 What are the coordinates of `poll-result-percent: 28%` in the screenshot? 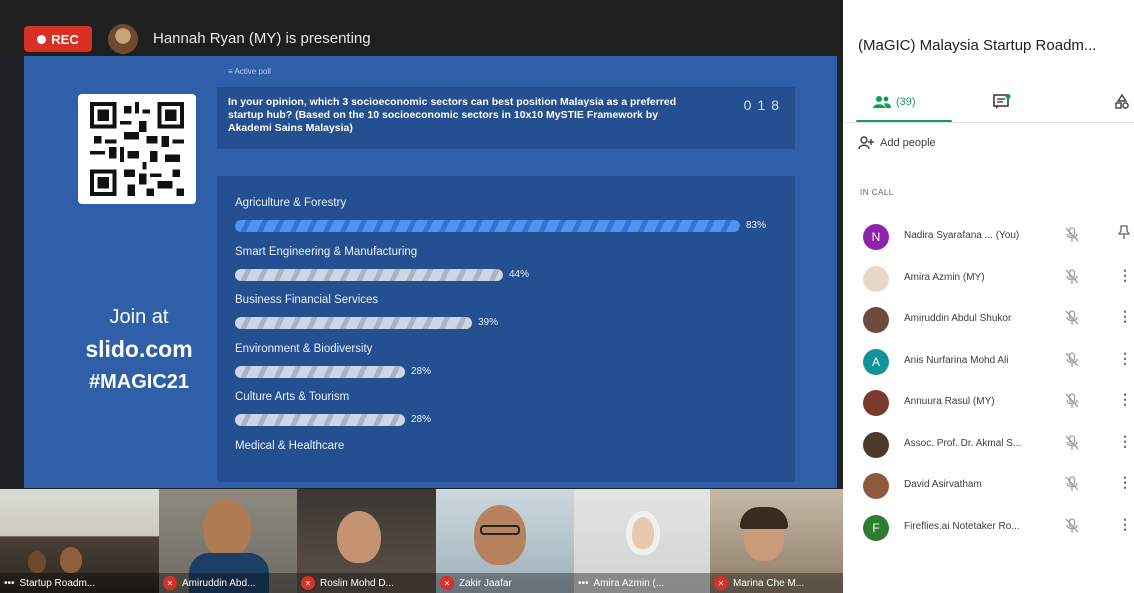 It's located at (421, 371).